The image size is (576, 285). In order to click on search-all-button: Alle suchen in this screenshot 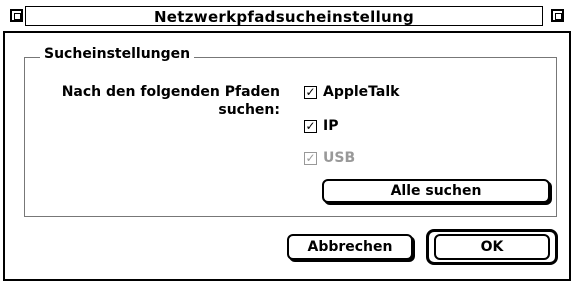, I will do `click(436, 191)`.